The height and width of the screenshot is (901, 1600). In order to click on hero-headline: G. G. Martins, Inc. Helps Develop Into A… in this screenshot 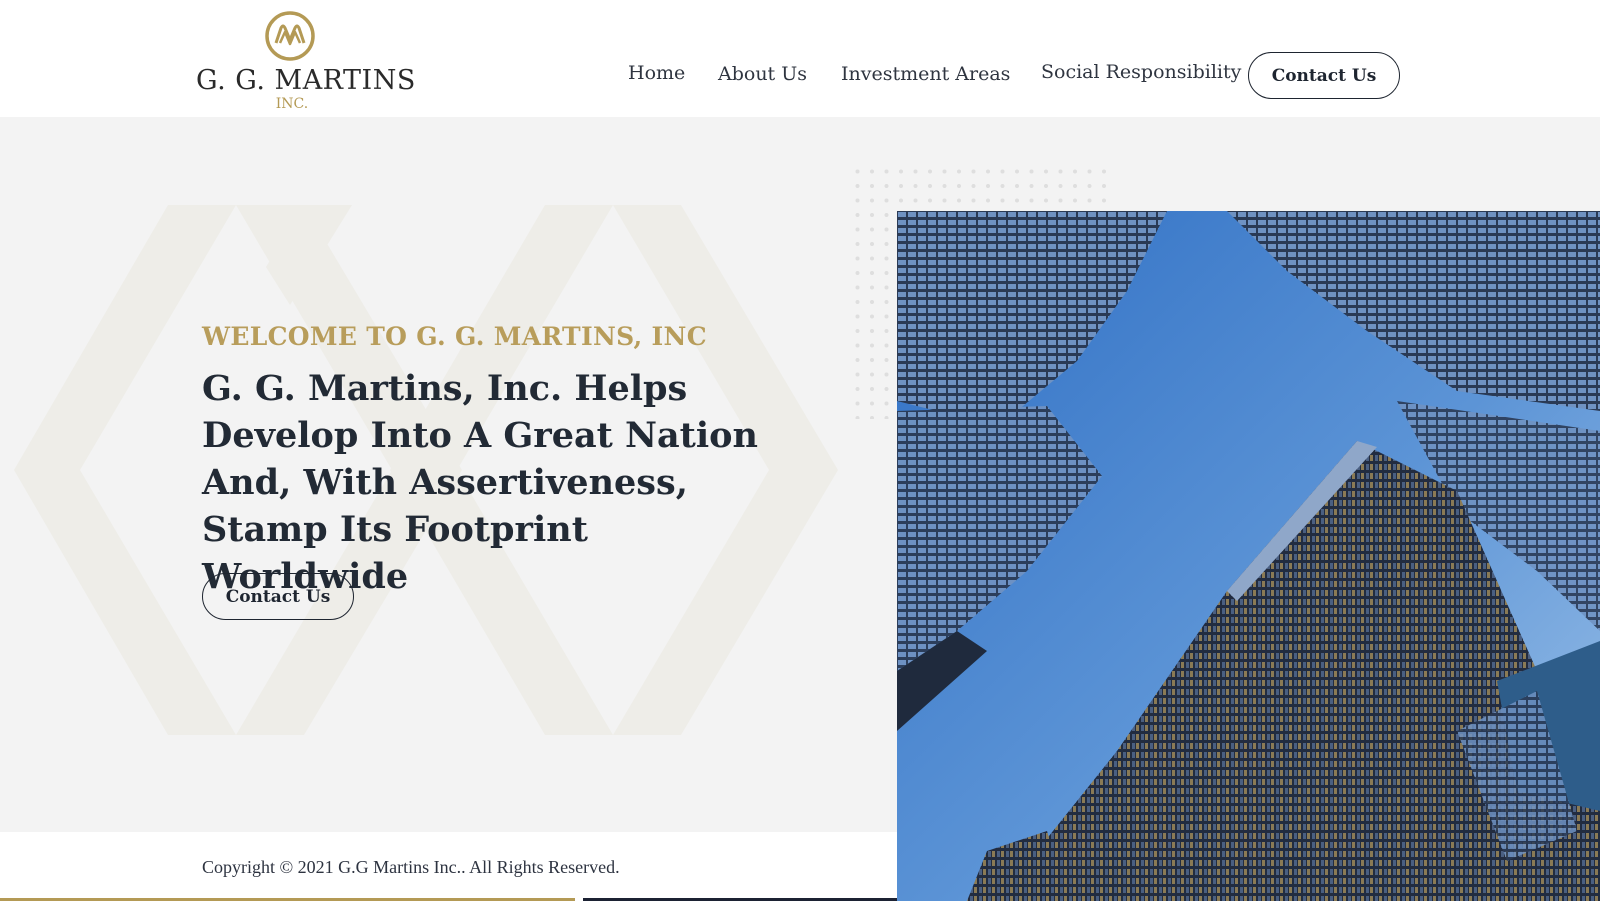, I will do `click(480, 482)`.